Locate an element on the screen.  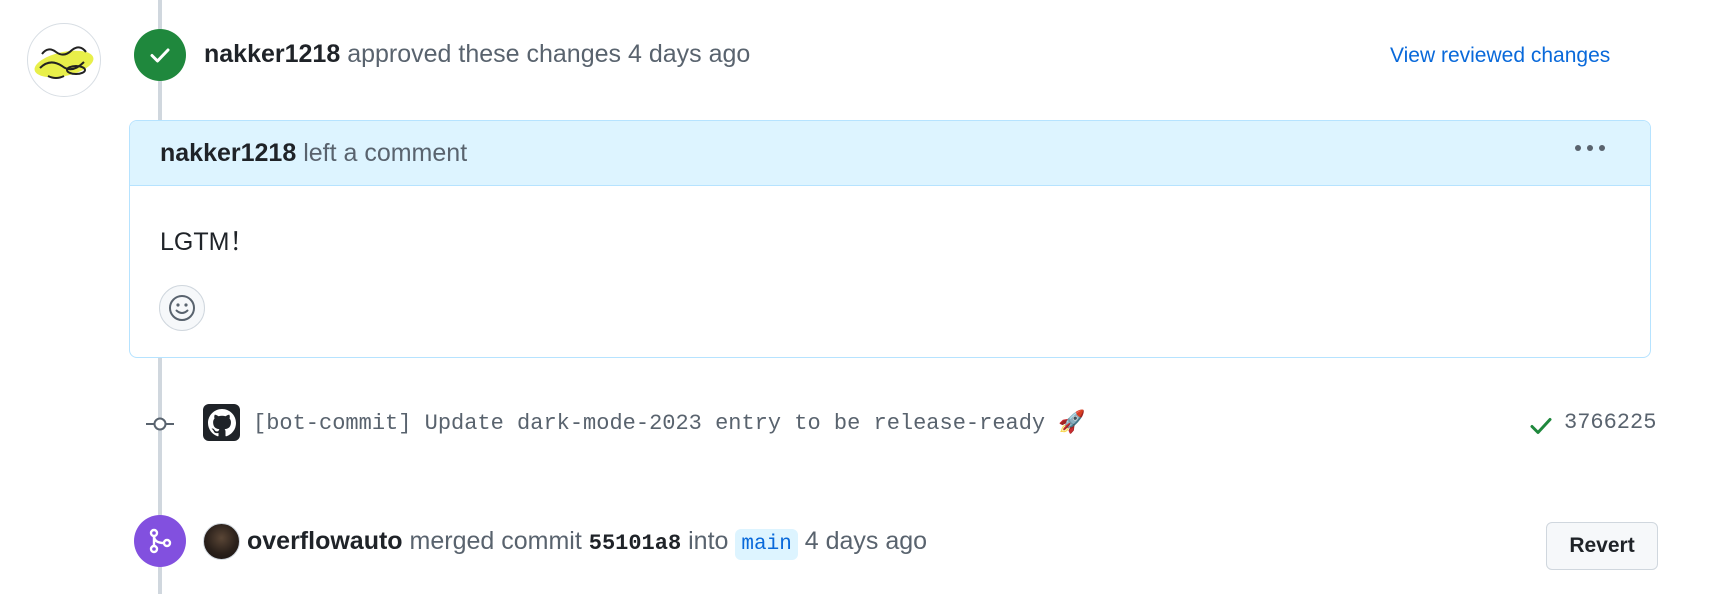
merge-action-text: merged commit is located at coordinates (495, 541).